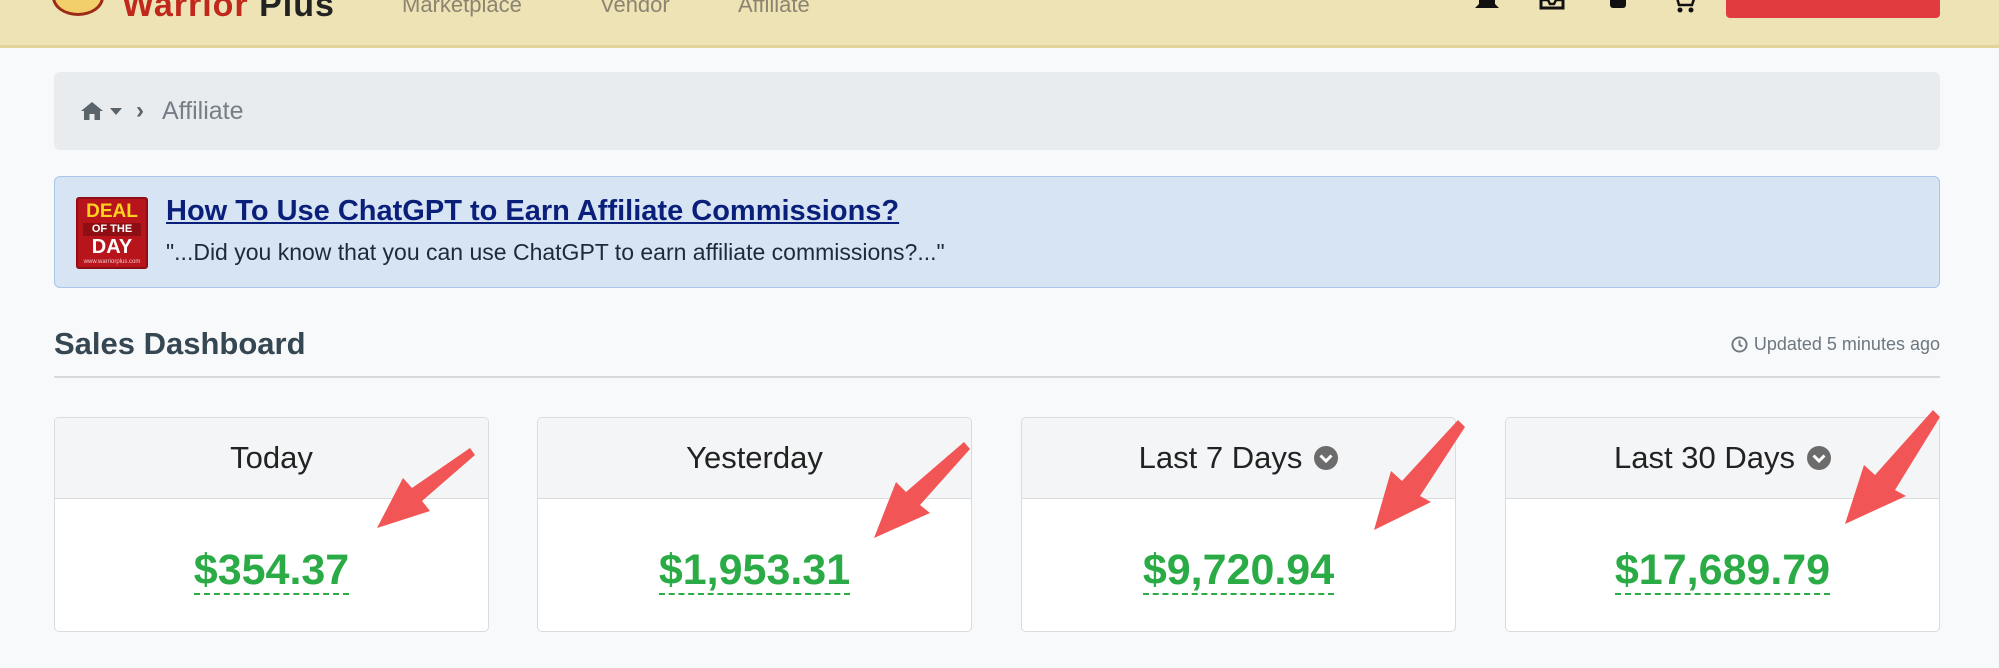  I want to click on clock-icon, so click(1739, 344).